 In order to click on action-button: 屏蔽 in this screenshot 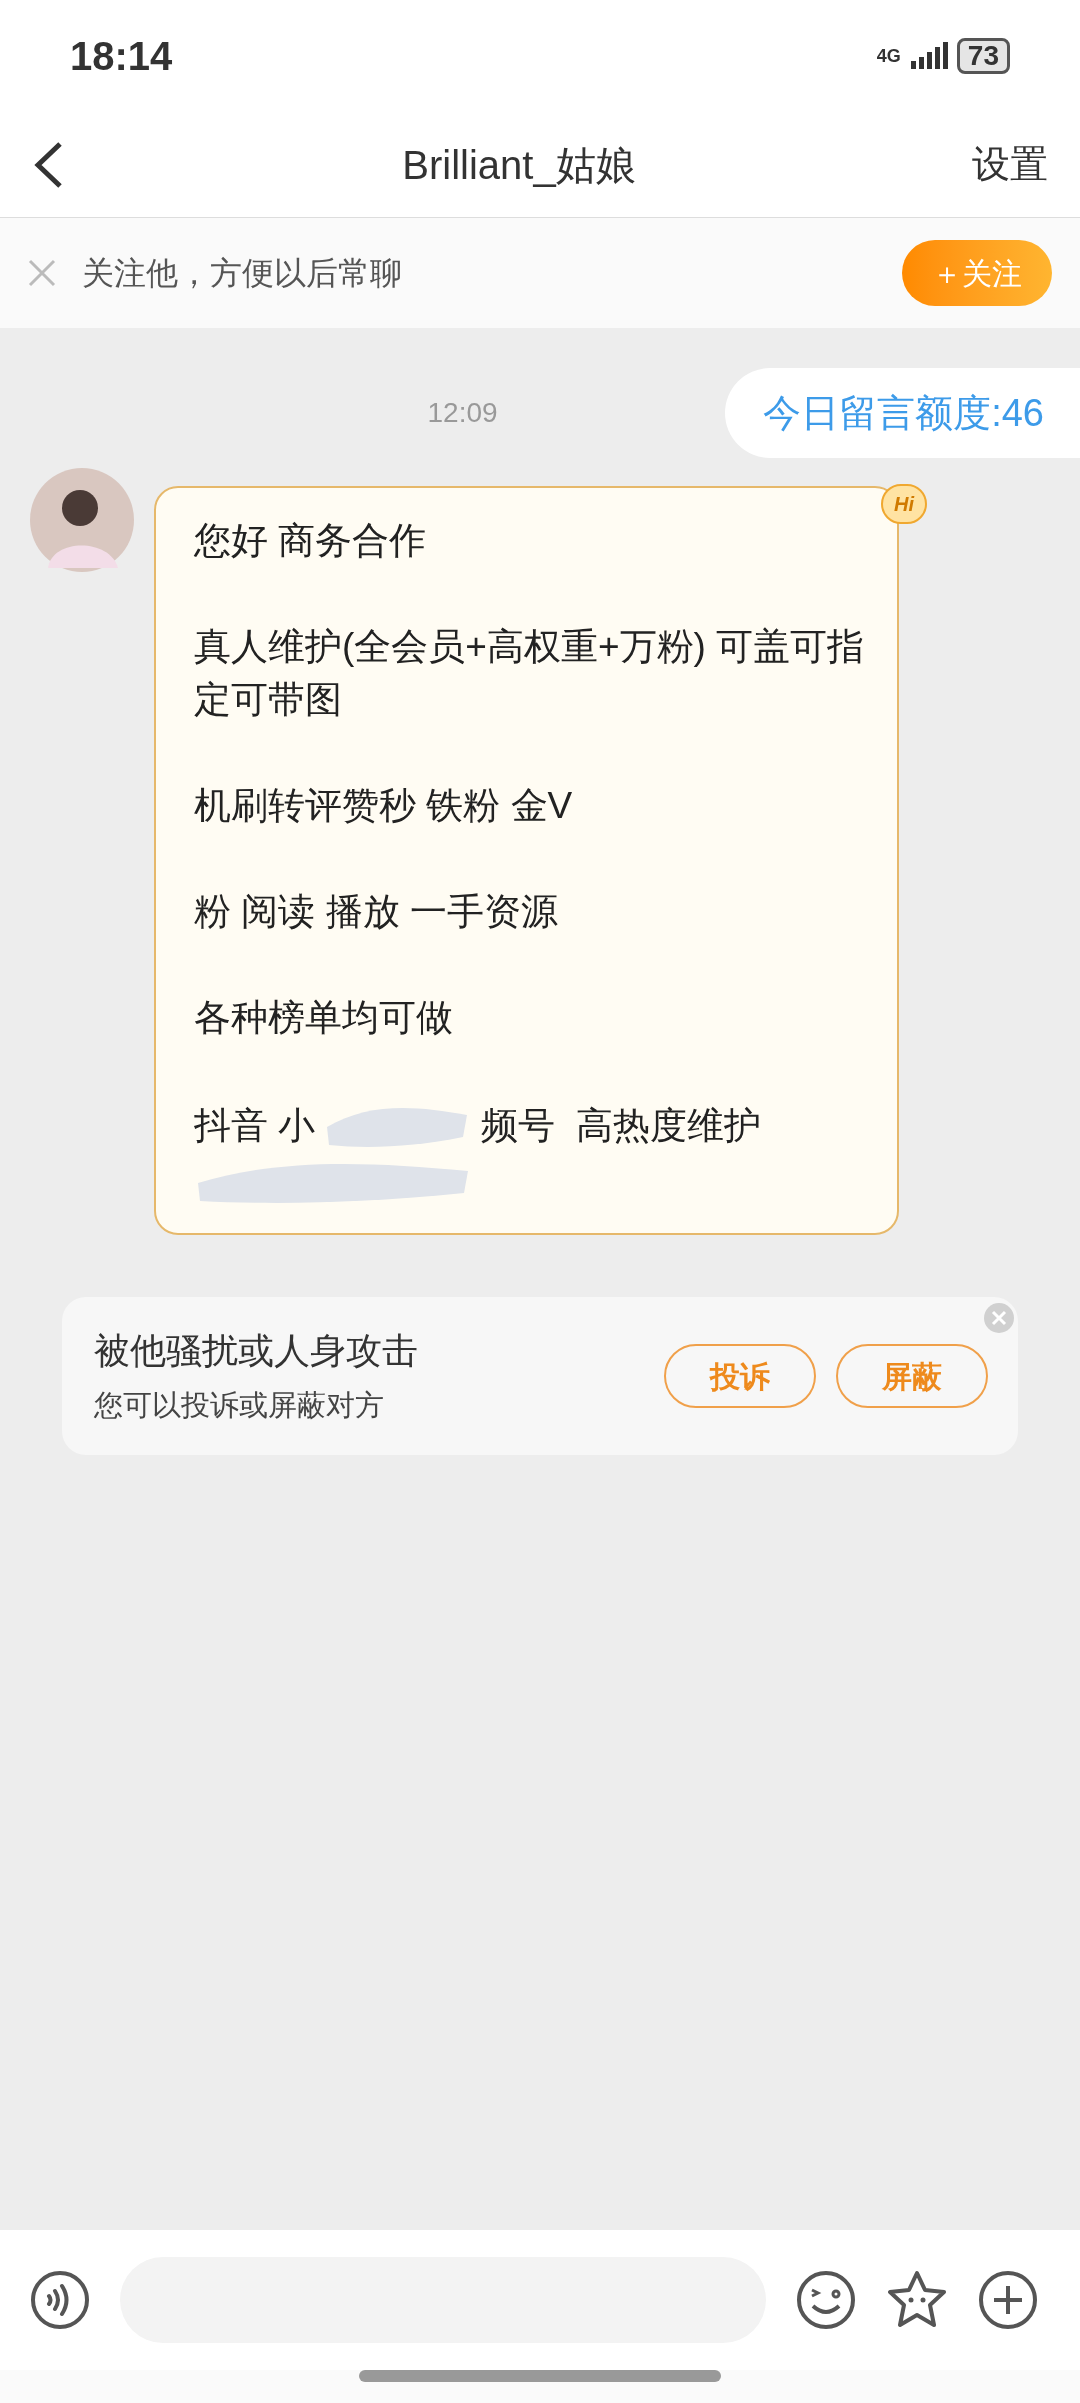, I will do `click(912, 1376)`.